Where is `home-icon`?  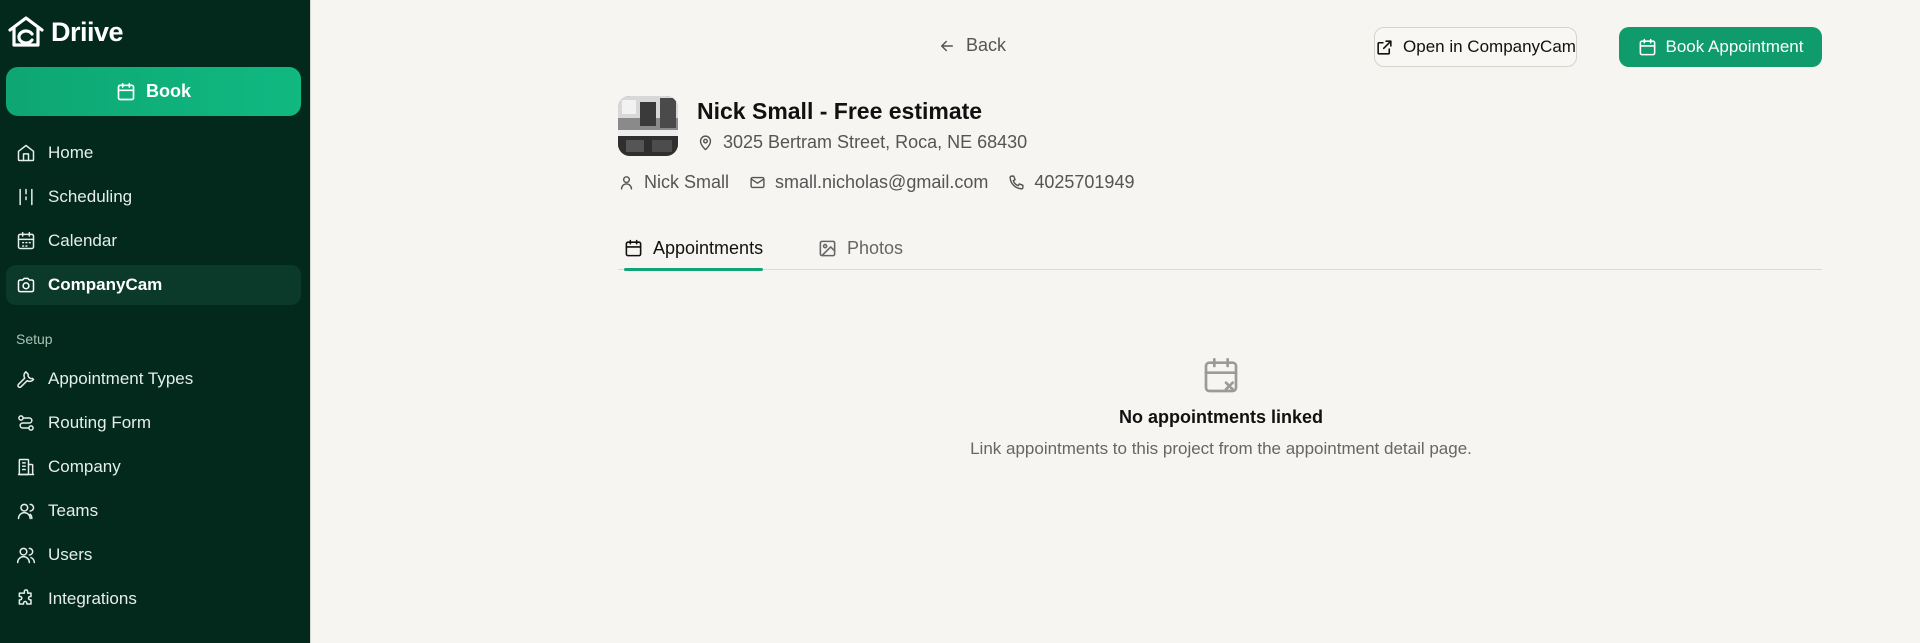 home-icon is located at coordinates (26, 153).